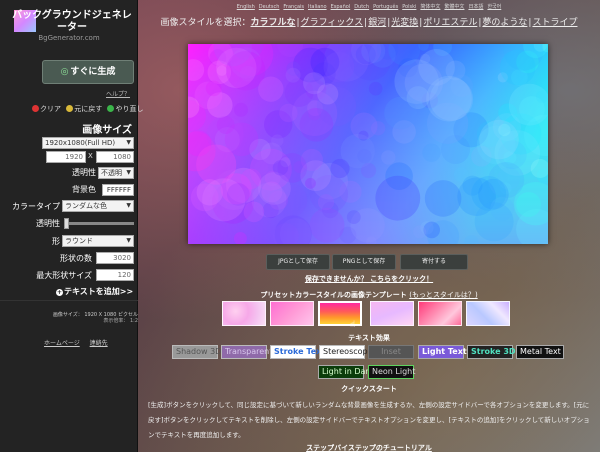 This screenshot has height=452, width=600. I want to click on transparency-label: 透明性, so click(84, 172).